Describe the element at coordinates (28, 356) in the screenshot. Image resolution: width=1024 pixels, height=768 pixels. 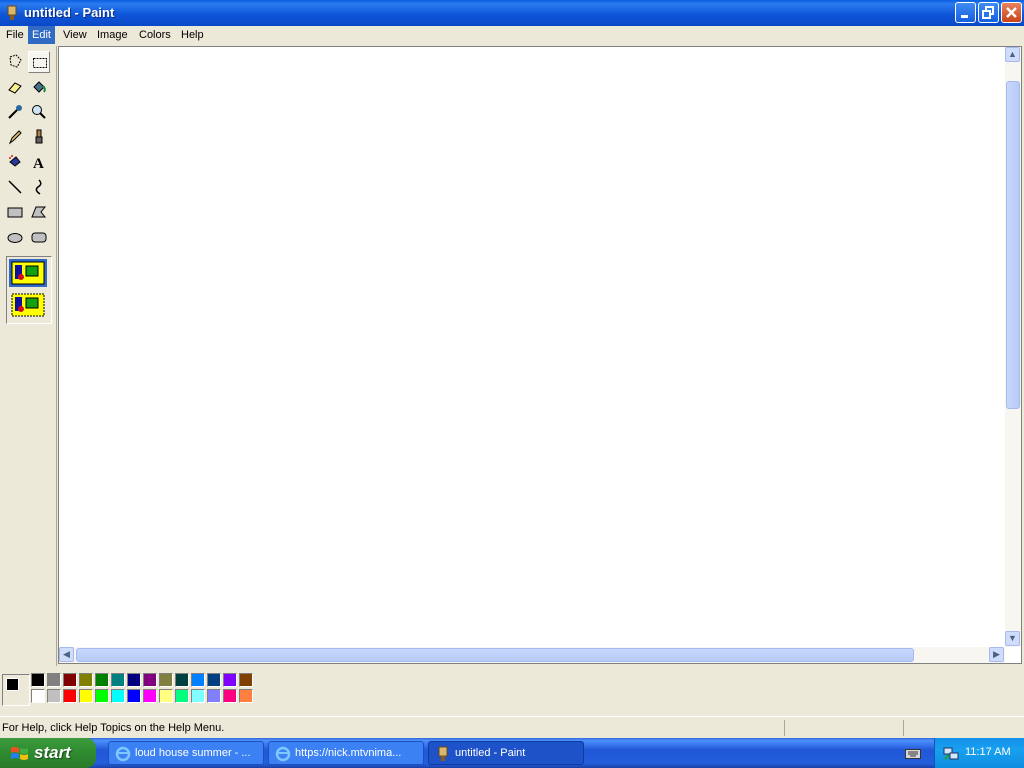
I see `toolbox: A` at that location.